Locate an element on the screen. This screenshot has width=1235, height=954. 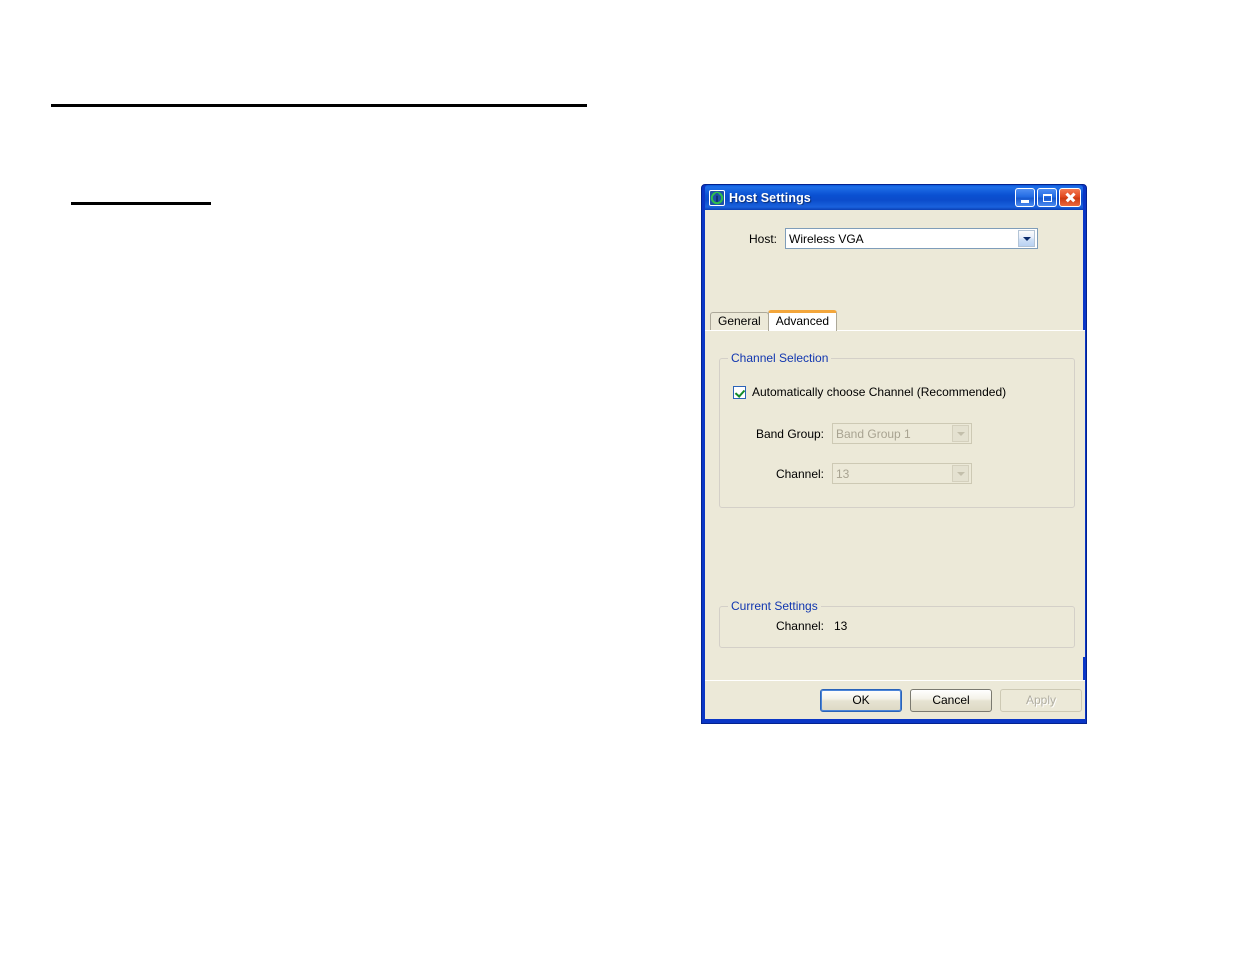
channel-label: Channel: is located at coordinates (799, 473).